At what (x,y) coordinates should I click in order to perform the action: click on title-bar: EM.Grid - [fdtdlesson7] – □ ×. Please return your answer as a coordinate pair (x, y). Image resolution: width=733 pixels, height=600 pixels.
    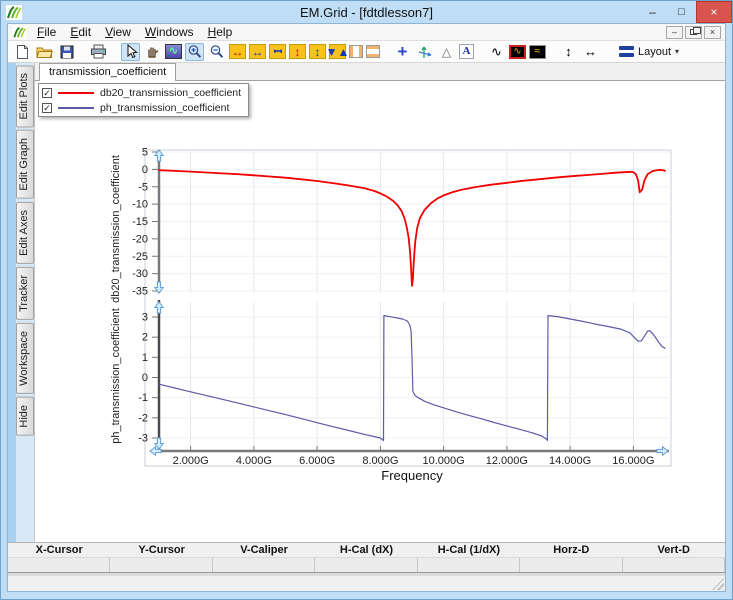
    Looking at the image, I should click on (366, 12).